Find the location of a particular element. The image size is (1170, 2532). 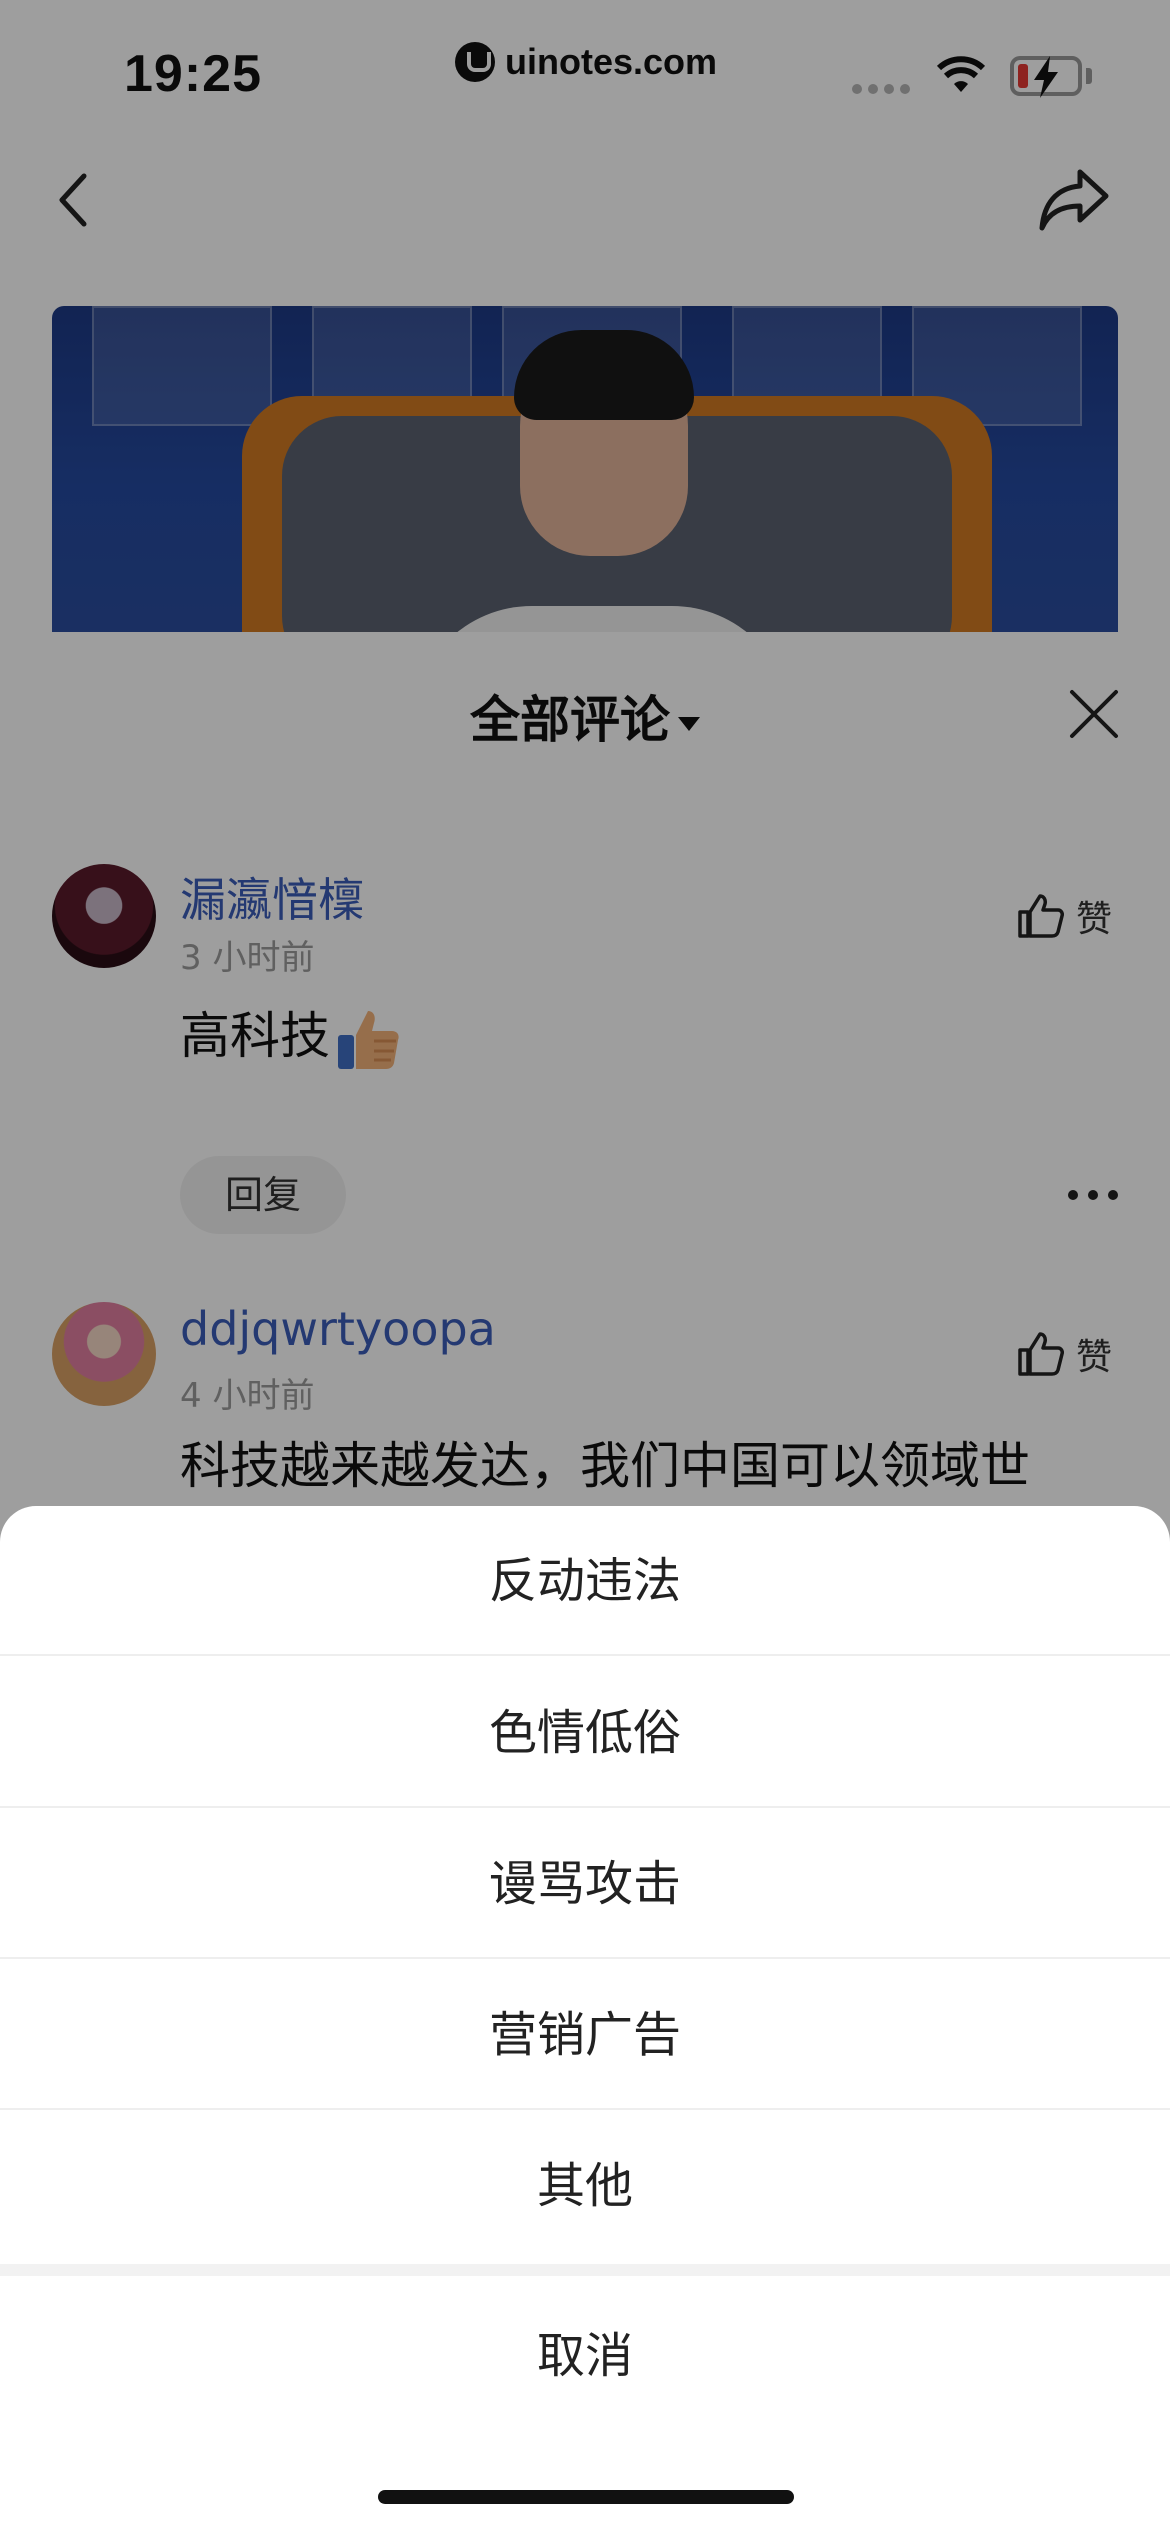

sheet-divider is located at coordinates (585, 2270).